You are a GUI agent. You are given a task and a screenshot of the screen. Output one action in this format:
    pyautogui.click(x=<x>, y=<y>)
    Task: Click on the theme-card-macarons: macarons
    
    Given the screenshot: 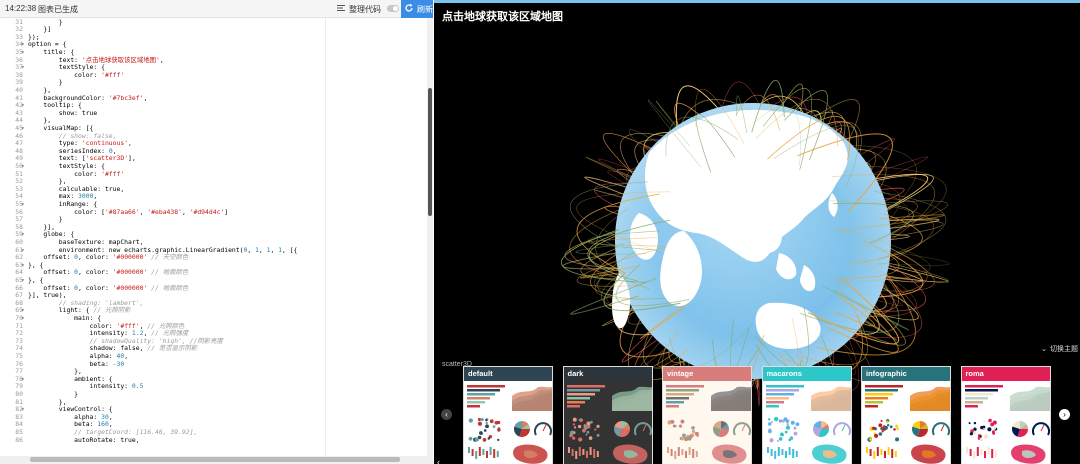 What is the action you would take?
    pyautogui.click(x=806, y=415)
    